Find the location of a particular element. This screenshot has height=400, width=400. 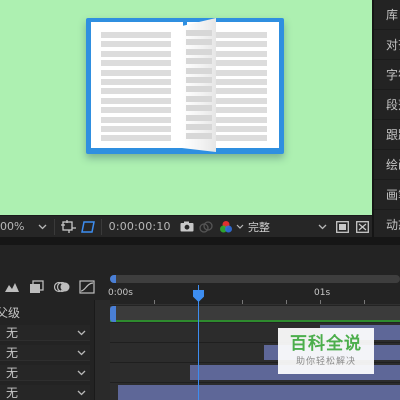

book-turning-page is located at coordinates (199, 85).